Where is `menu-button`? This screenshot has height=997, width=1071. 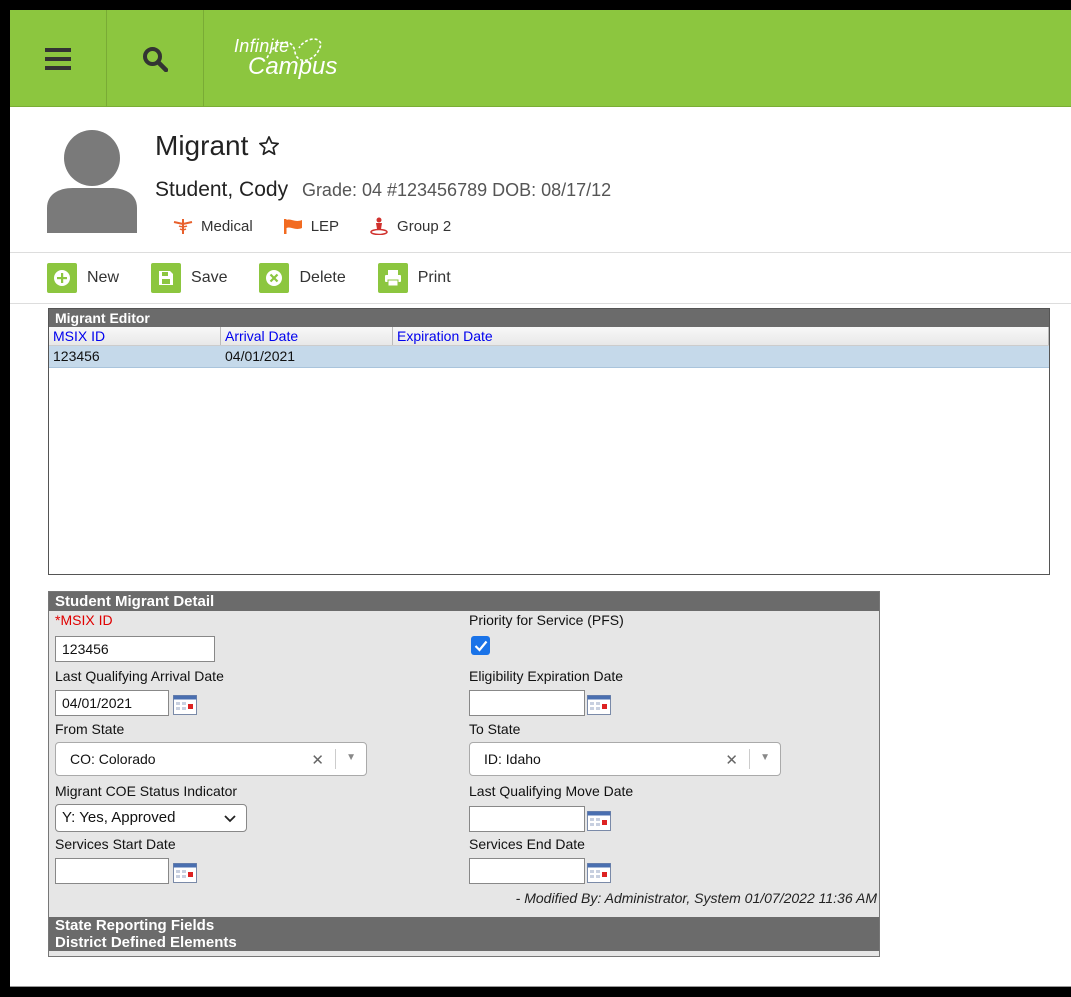 menu-button is located at coordinates (58, 58).